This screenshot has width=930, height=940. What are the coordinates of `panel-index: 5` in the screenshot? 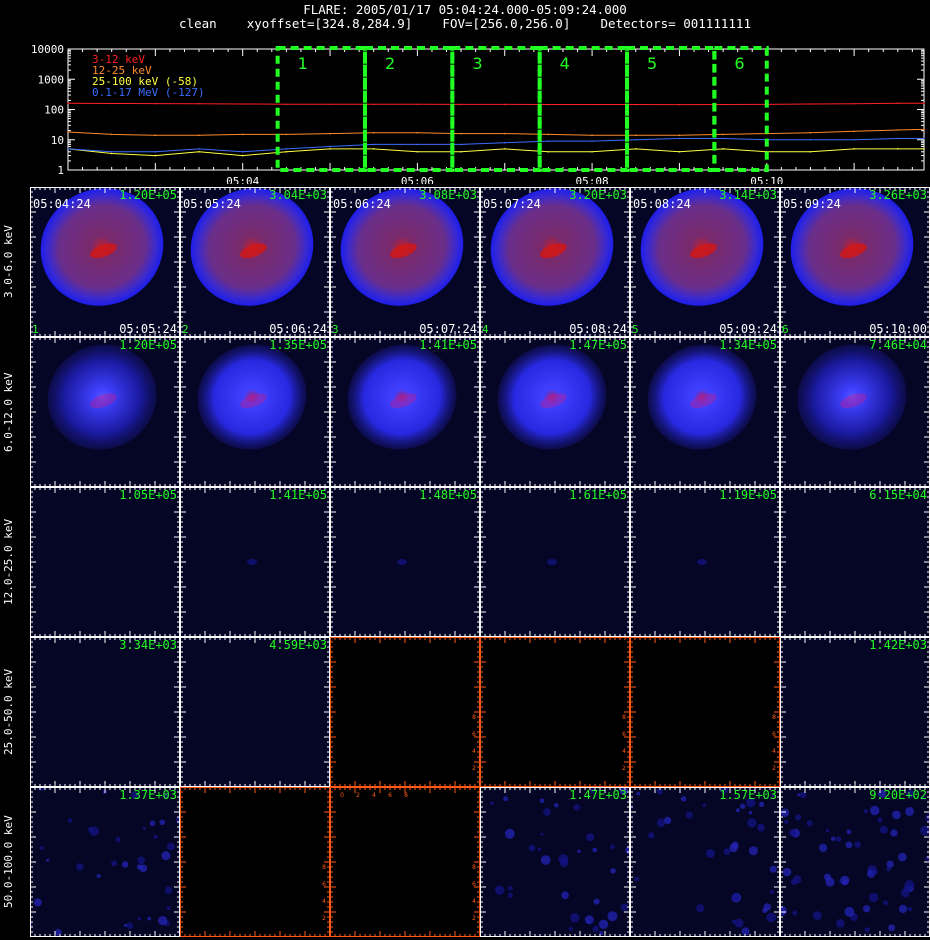 It's located at (635, 329).